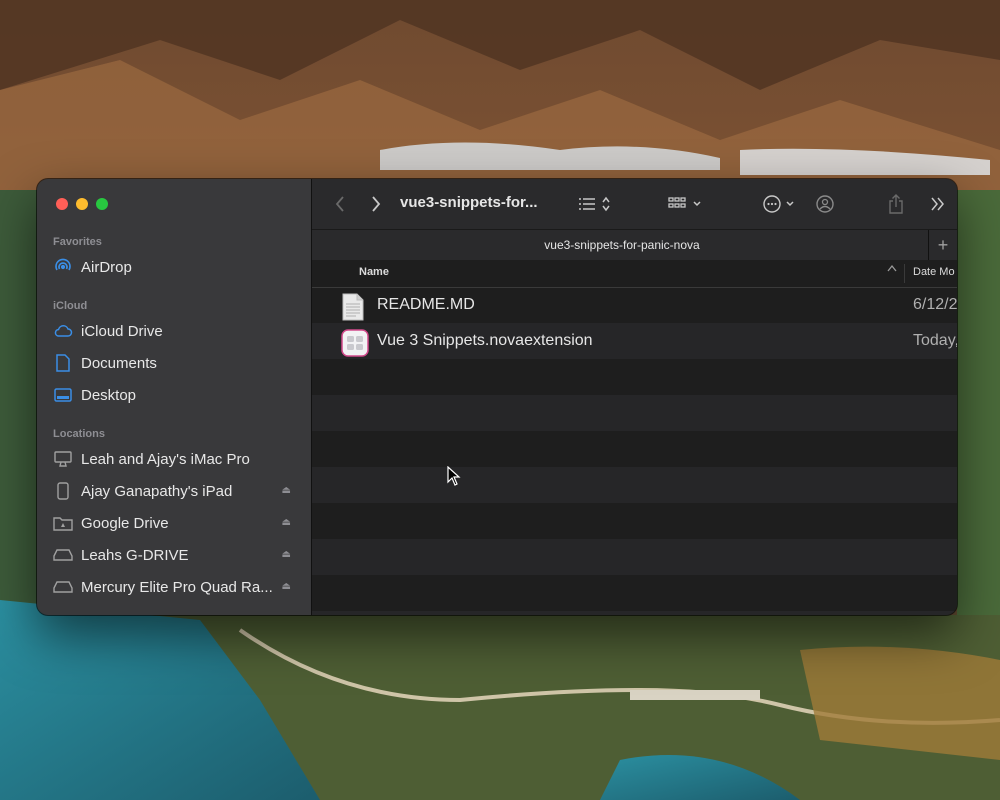  Describe the element at coordinates (63, 363) in the screenshot. I see `document-icon` at that location.